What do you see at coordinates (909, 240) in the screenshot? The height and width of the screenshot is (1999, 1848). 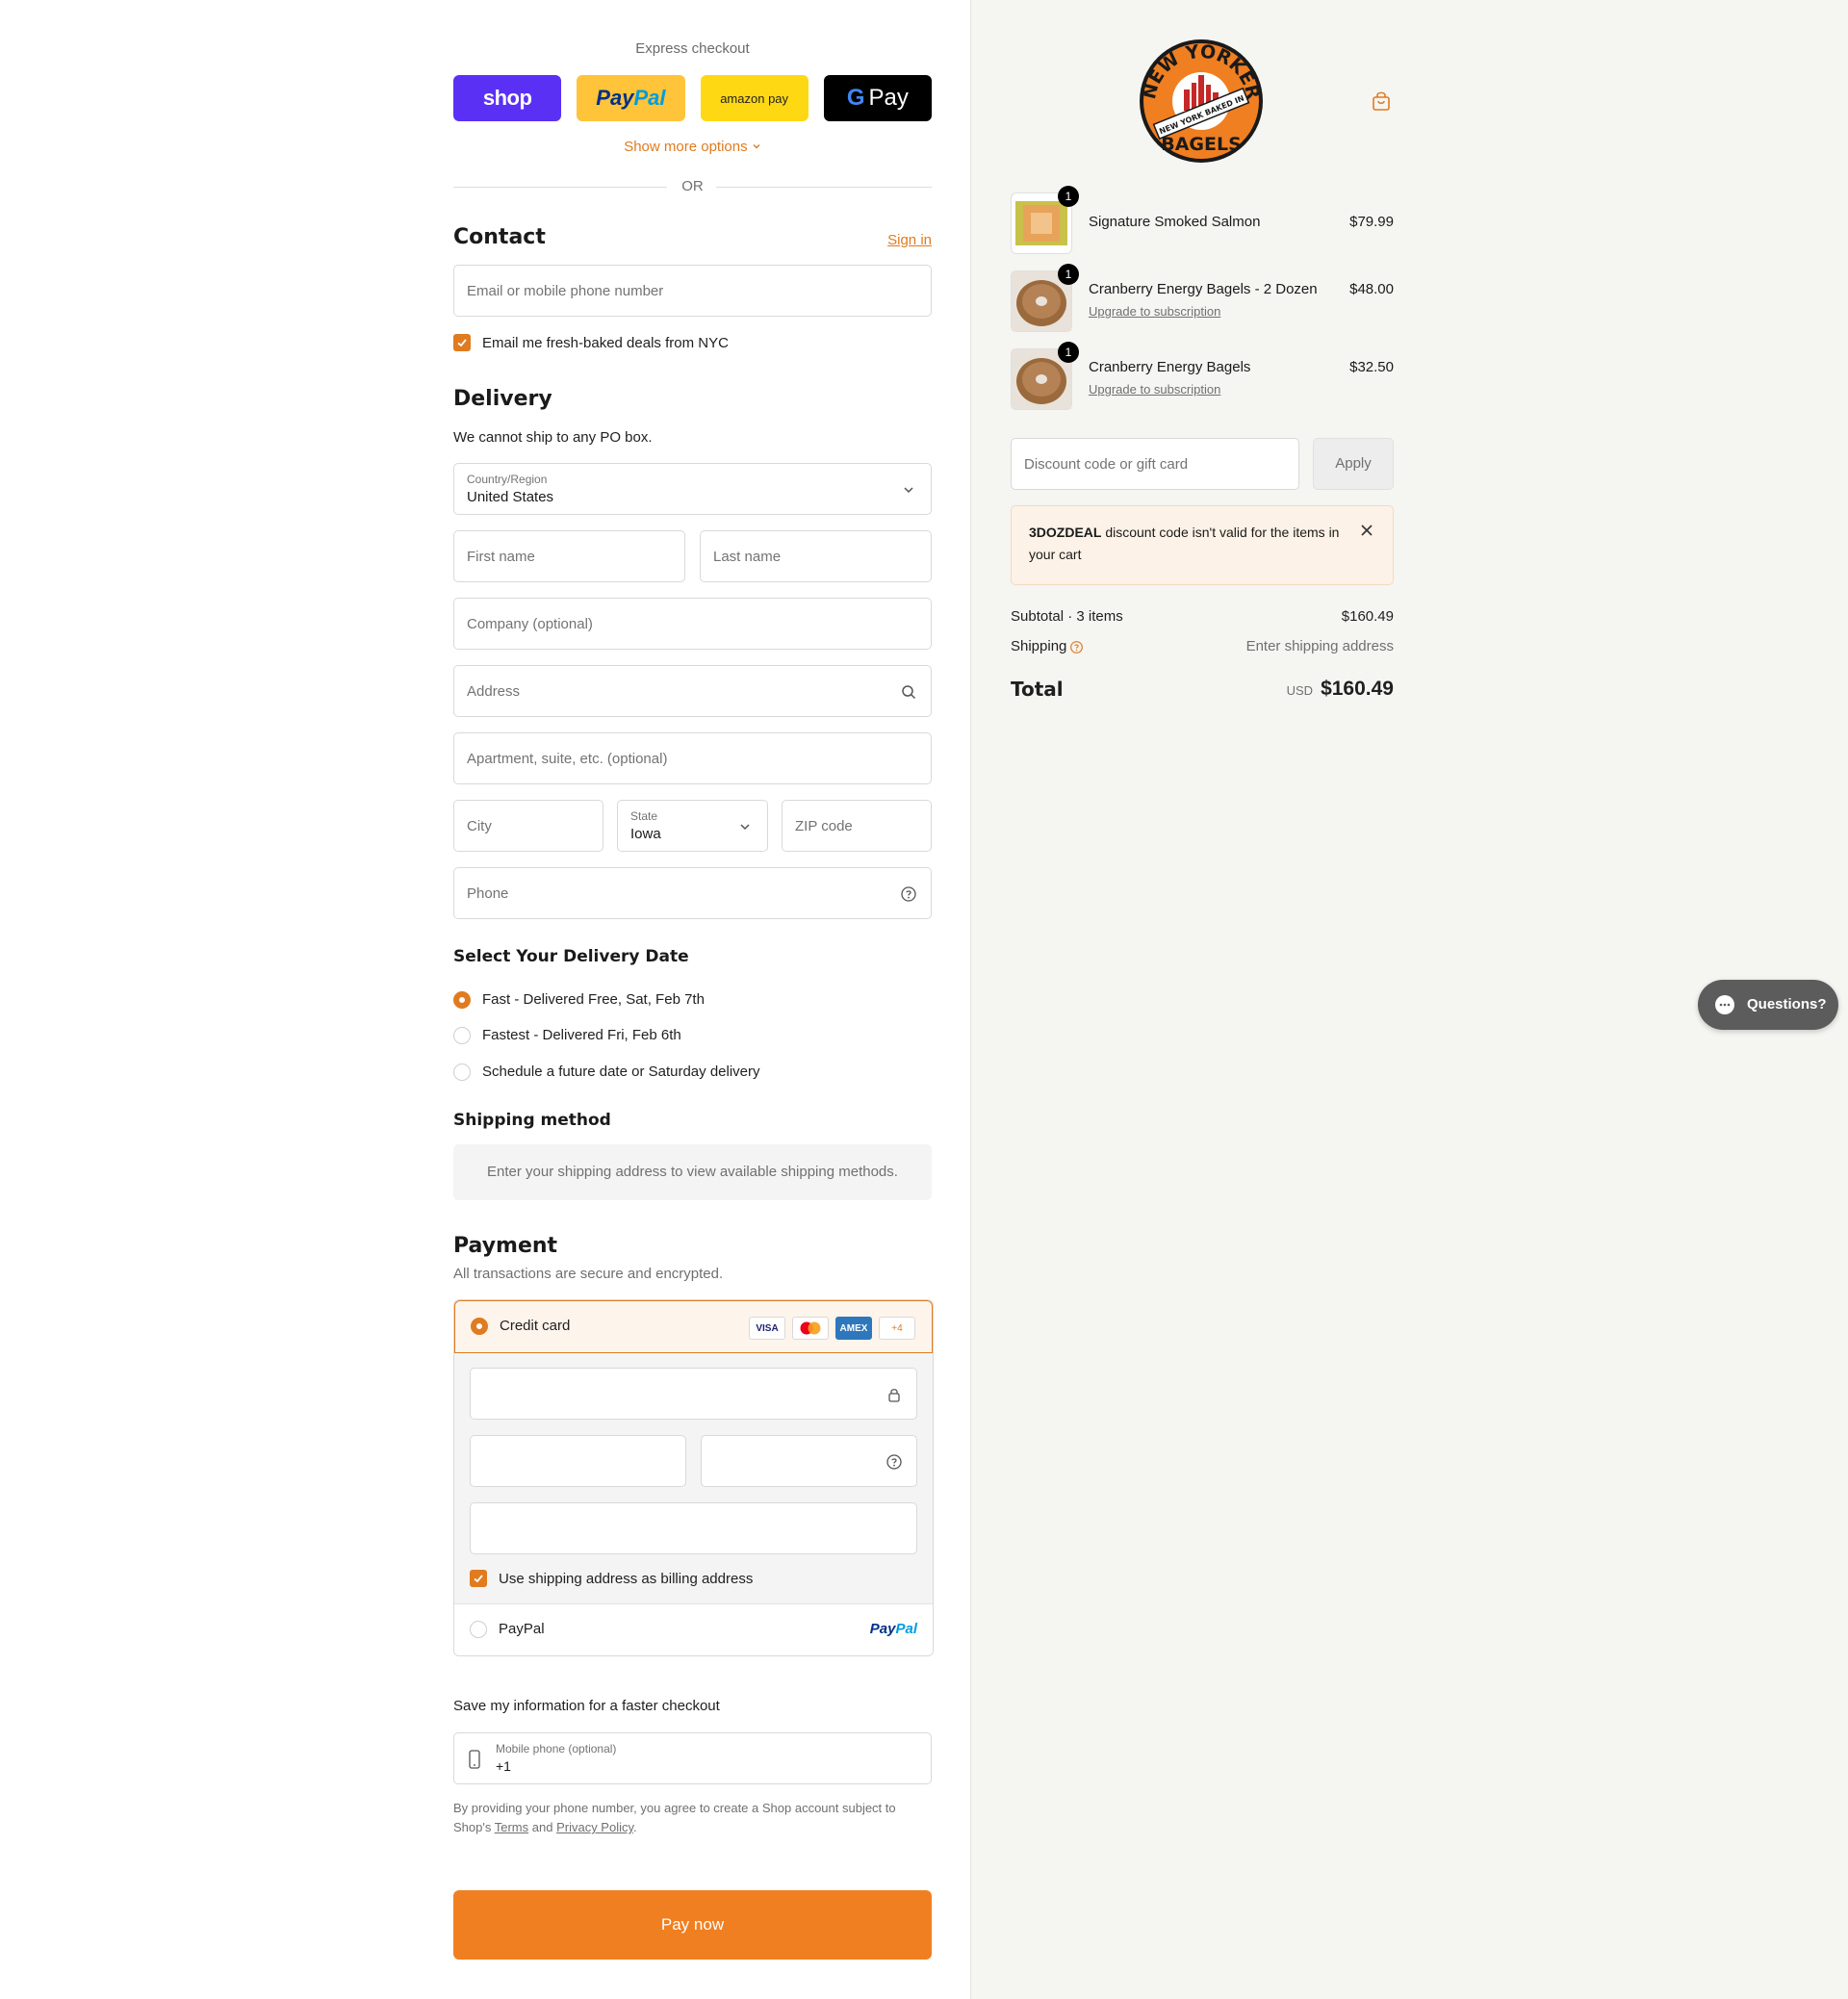 I see `sign-in-link: Sign in` at bounding box center [909, 240].